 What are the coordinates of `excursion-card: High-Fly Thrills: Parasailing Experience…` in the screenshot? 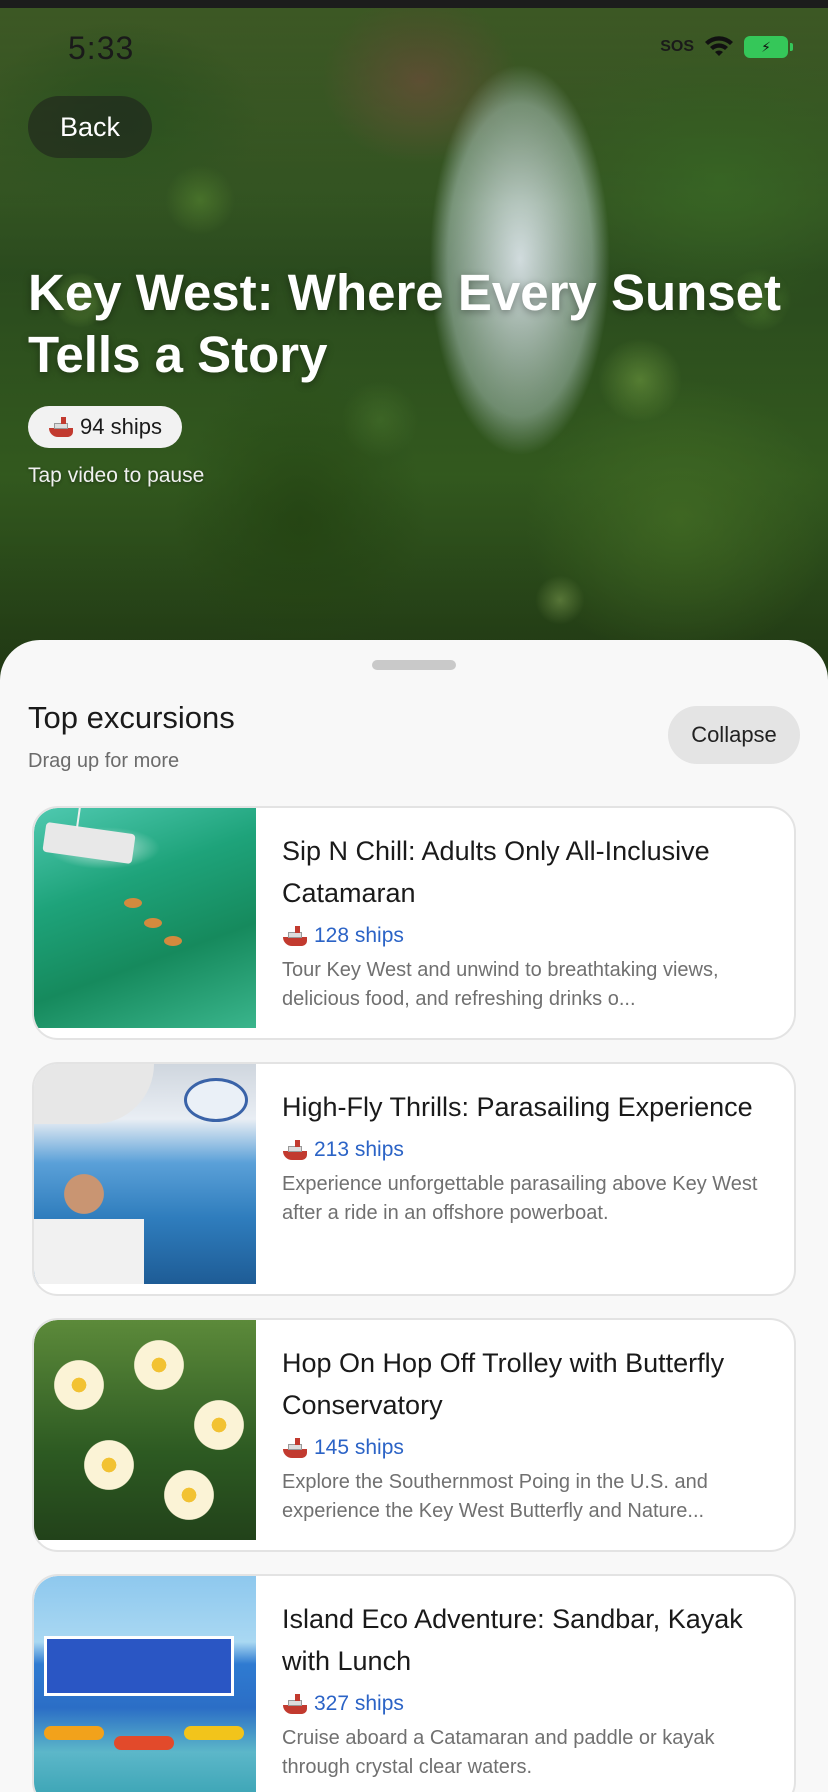 It's located at (414, 1179).